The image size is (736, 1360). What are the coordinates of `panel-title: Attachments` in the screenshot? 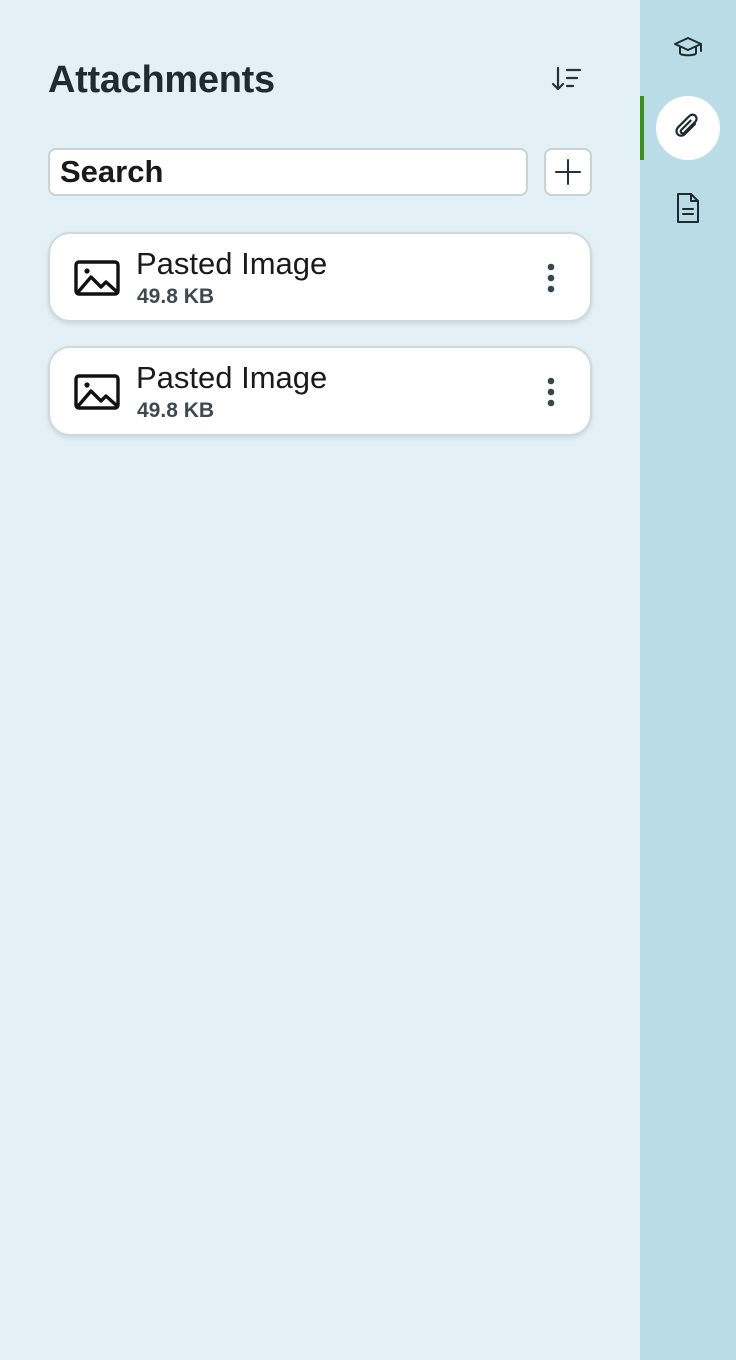 It's located at (161, 80).